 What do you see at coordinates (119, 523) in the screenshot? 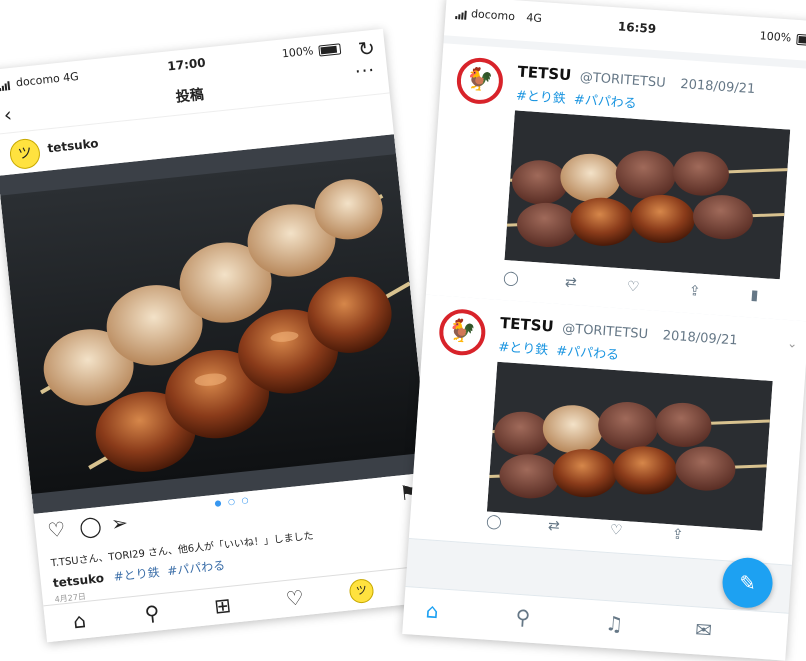
I see `share-icon: ➢` at bounding box center [119, 523].